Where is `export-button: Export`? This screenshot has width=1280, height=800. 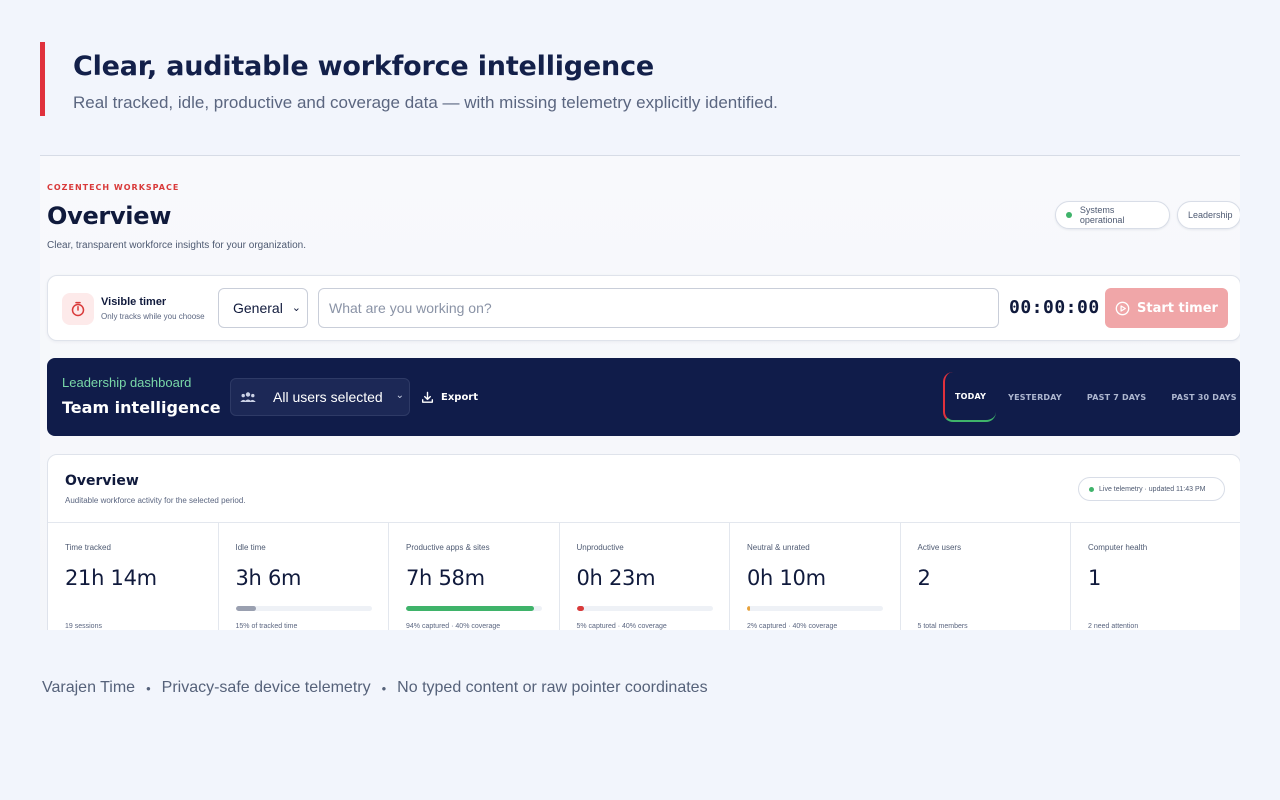 export-button: Export is located at coordinates (449, 397).